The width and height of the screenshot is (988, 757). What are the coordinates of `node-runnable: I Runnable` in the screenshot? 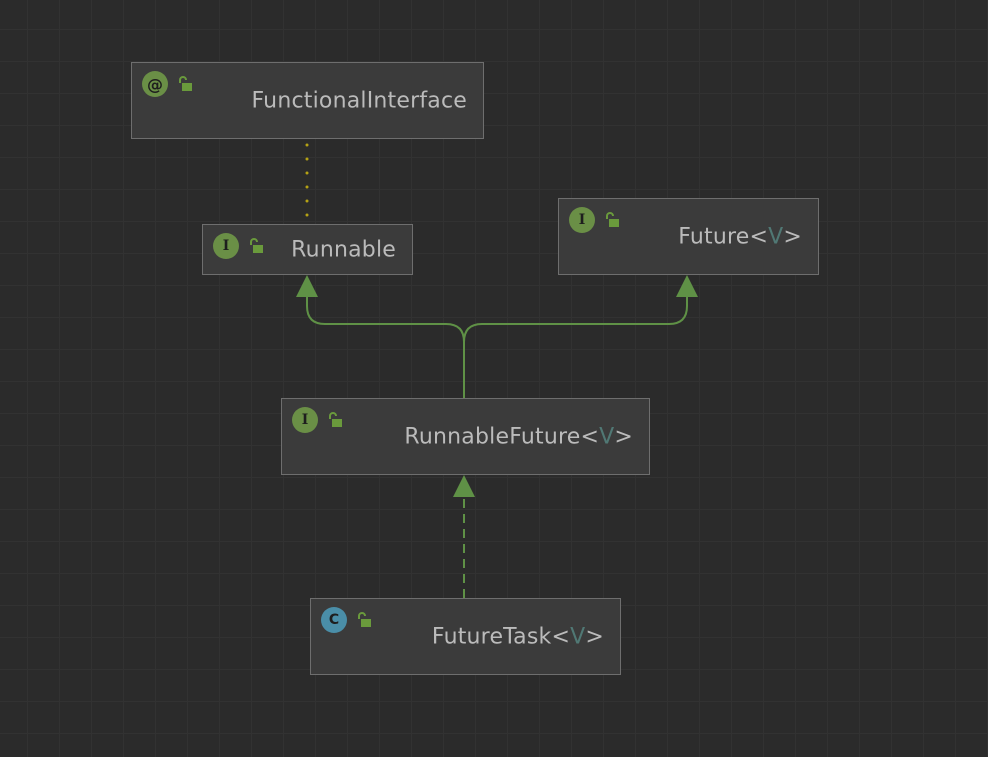 It's located at (307, 249).